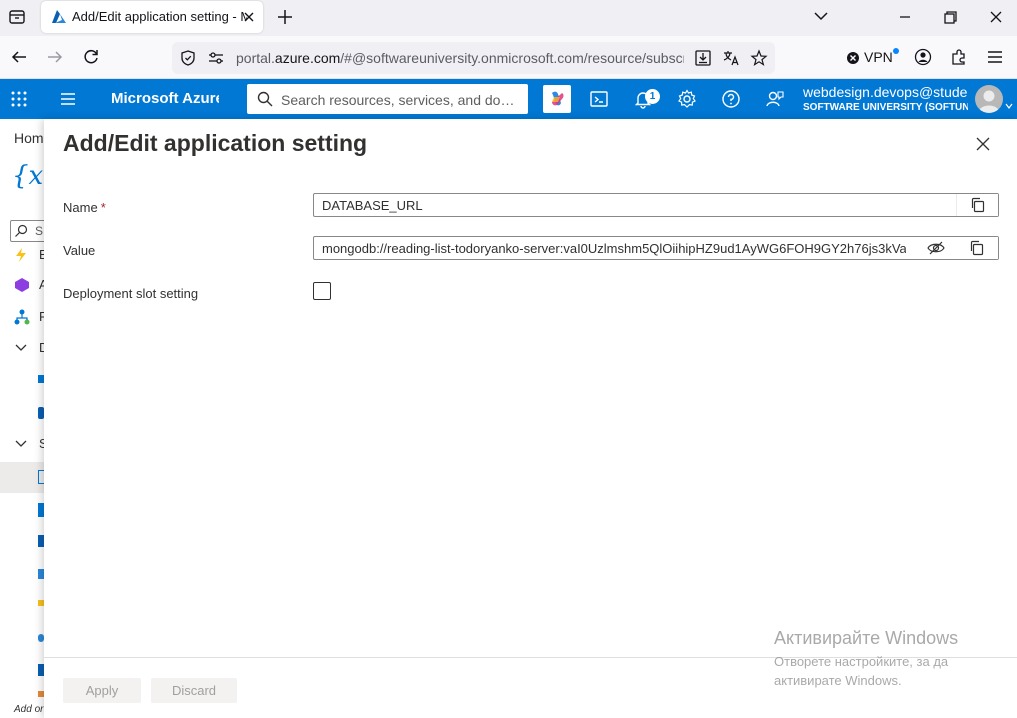 The width and height of the screenshot is (1017, 718). I want to click on window-close-icon, so click(996, 17).